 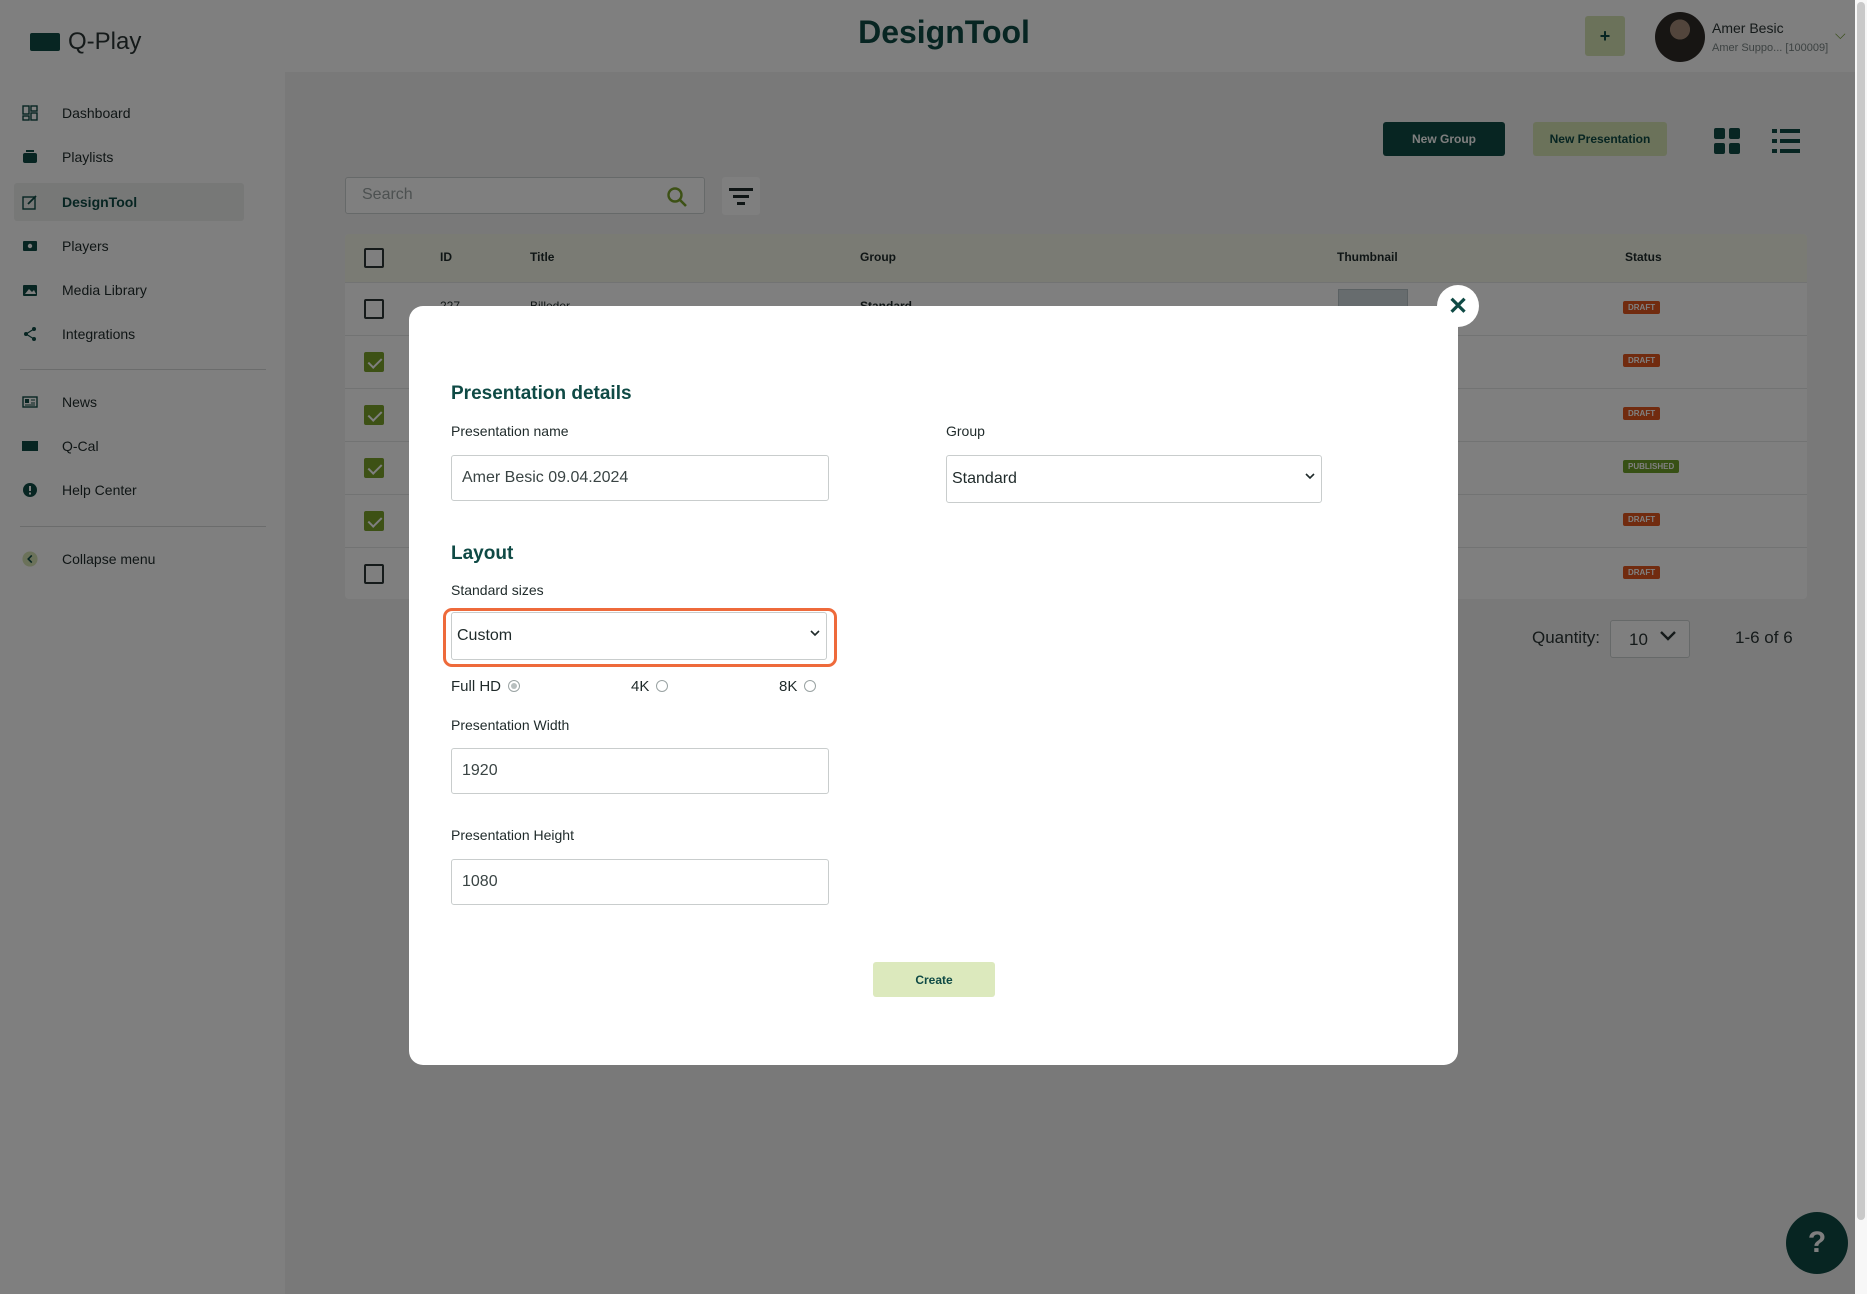 I want to click on scrollbar-thumb, so click(x=1861, y=611).